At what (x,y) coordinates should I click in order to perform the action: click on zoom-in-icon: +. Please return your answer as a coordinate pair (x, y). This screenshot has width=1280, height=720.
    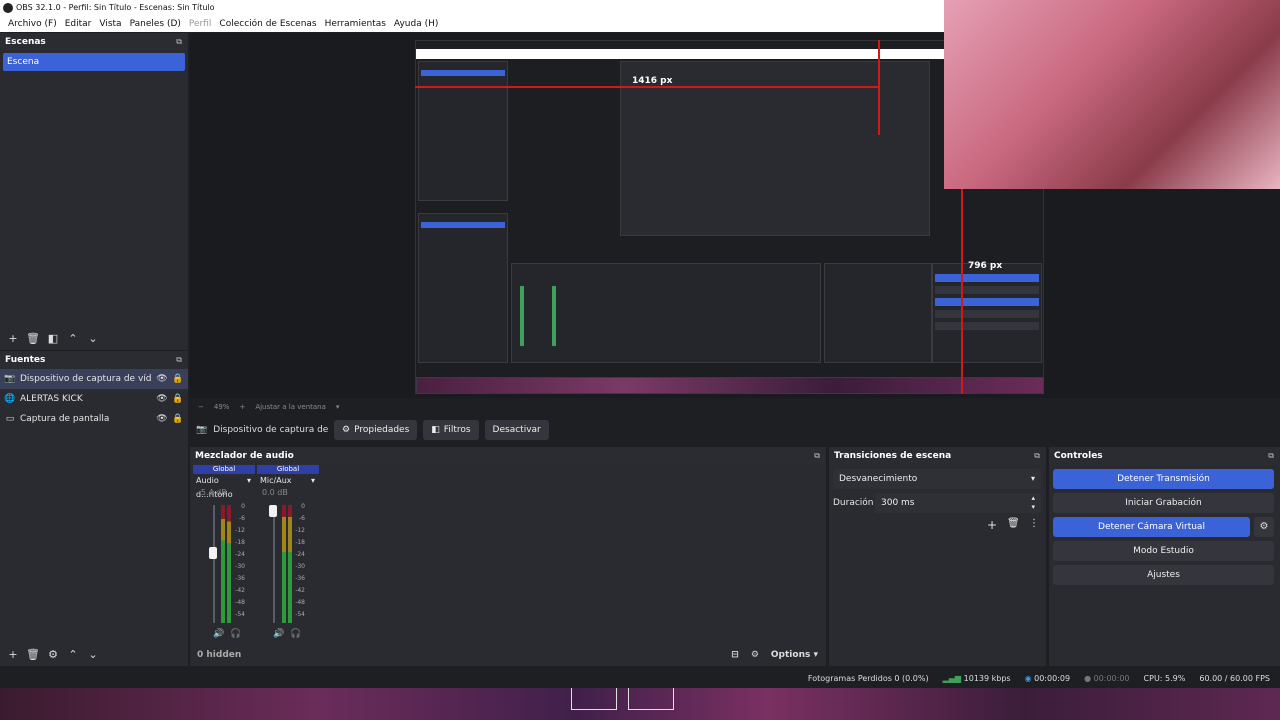
    Looking at the image, I should click on (242, 407).